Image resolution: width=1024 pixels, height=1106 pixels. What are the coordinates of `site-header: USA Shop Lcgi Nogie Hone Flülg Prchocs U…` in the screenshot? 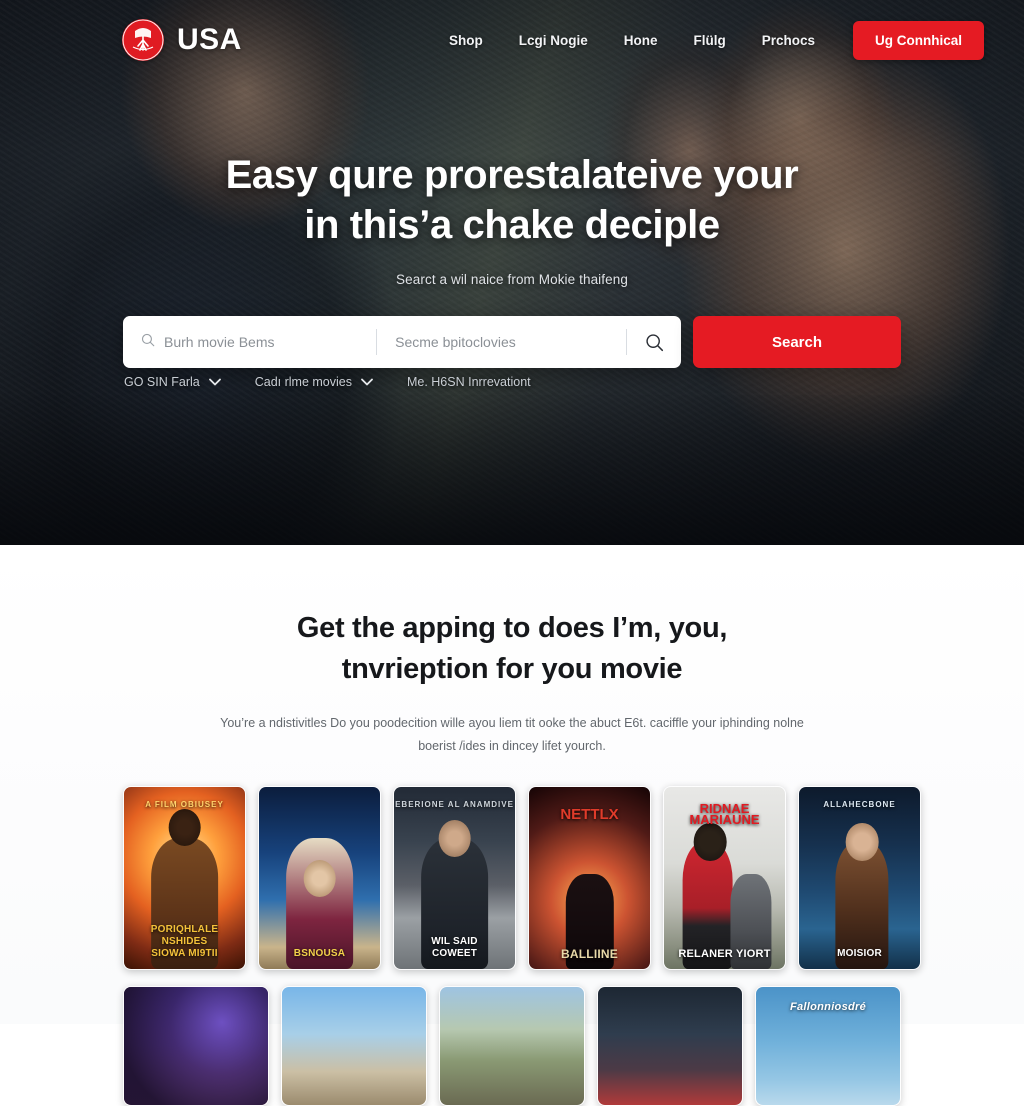 It's located at (512, 40).